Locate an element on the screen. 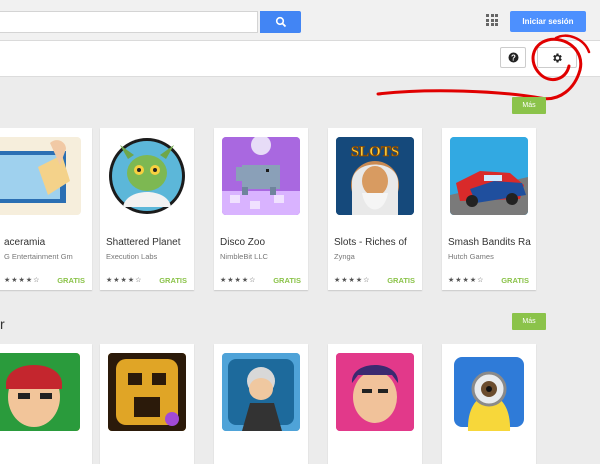  app-card: aceramia G Entertainment Gm ★★★★☆ GRATIS is located at coordinates (46, 209).